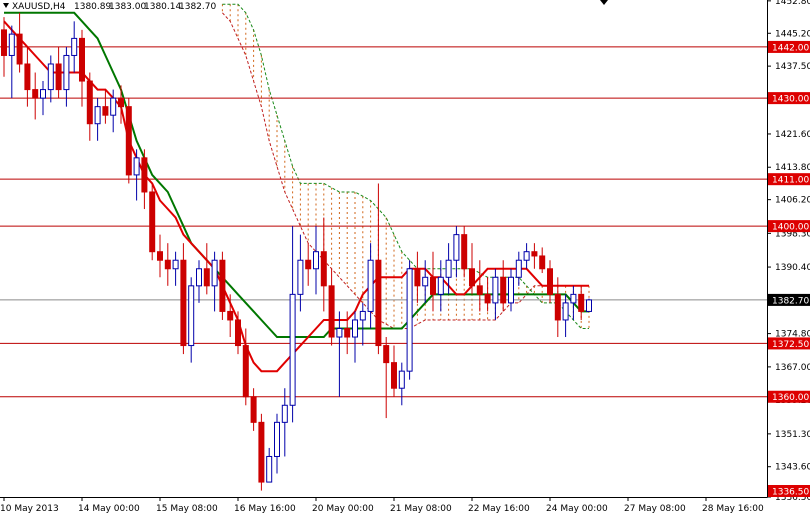 This screenshot has height=516, width=810. I want to click on ohlc-high: 1383.00, so click(127, 7).